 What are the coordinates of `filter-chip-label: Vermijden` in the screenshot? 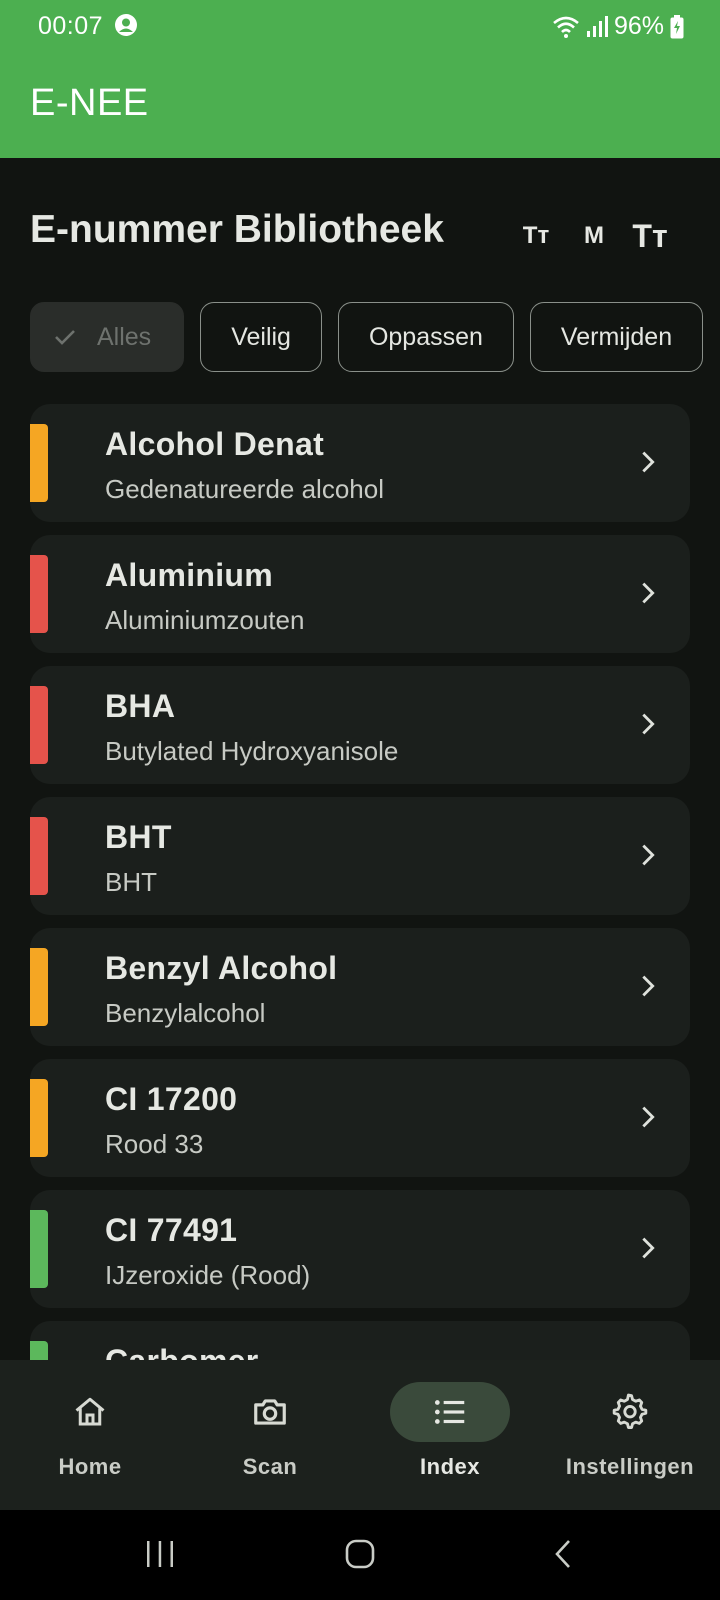 It's located at (616, 336).